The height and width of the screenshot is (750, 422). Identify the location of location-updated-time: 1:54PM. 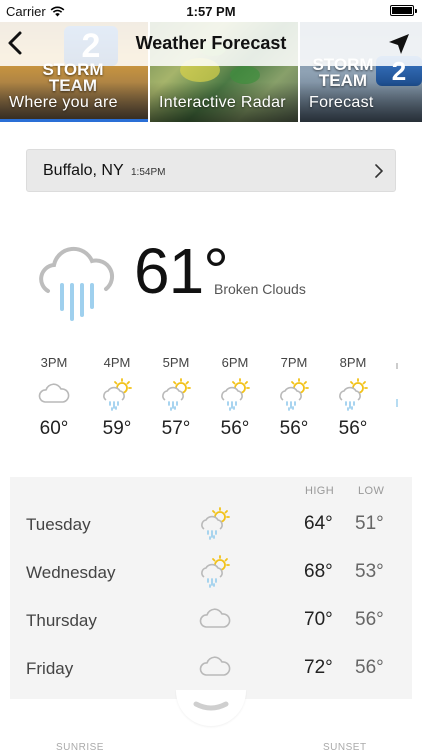
(148, 172).